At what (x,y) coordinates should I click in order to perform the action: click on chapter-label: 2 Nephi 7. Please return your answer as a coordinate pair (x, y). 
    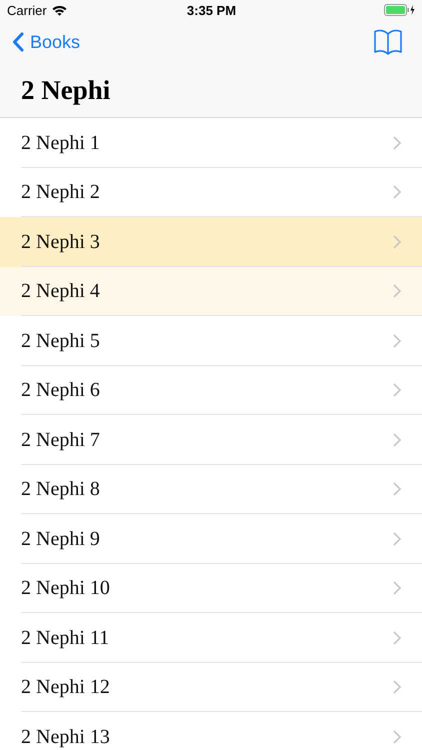
    Looking at the image, I should click on (60, 439).